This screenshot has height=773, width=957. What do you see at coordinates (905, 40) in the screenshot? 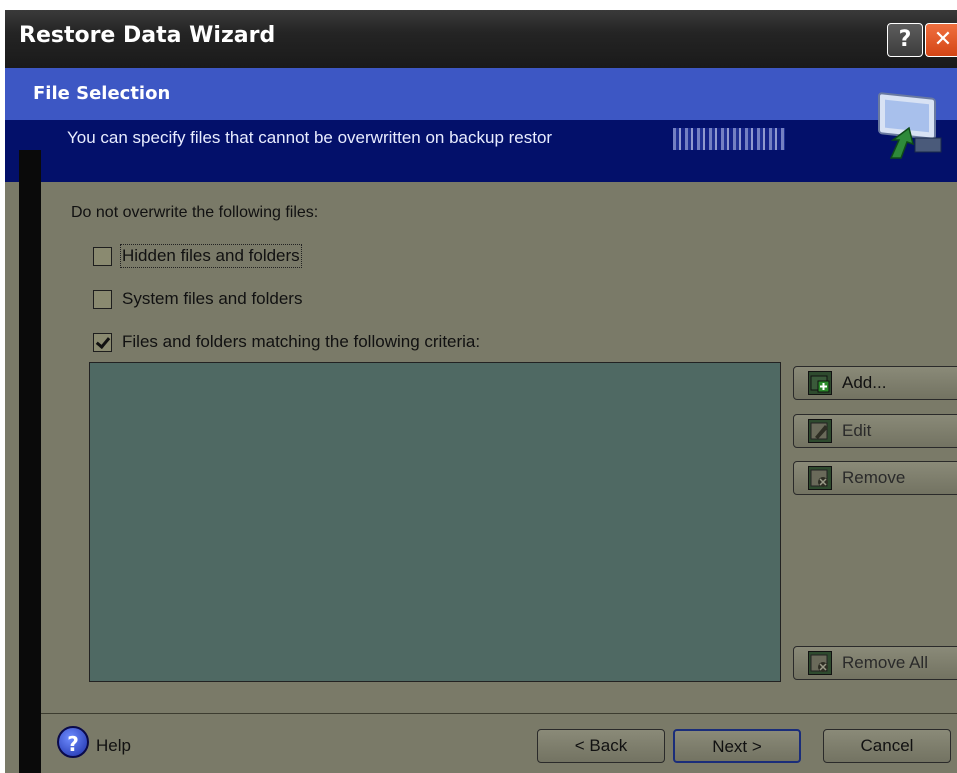
I see `help-title-button: ?` at bounding box center [905, 40].